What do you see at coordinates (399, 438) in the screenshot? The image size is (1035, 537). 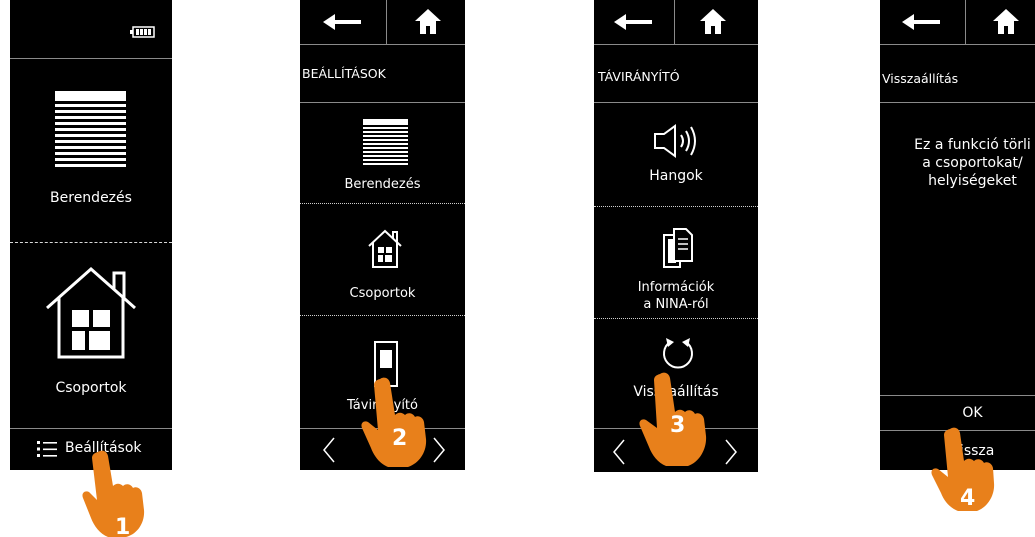 I see `svg-text: 2` at bounding box center [399, 438].